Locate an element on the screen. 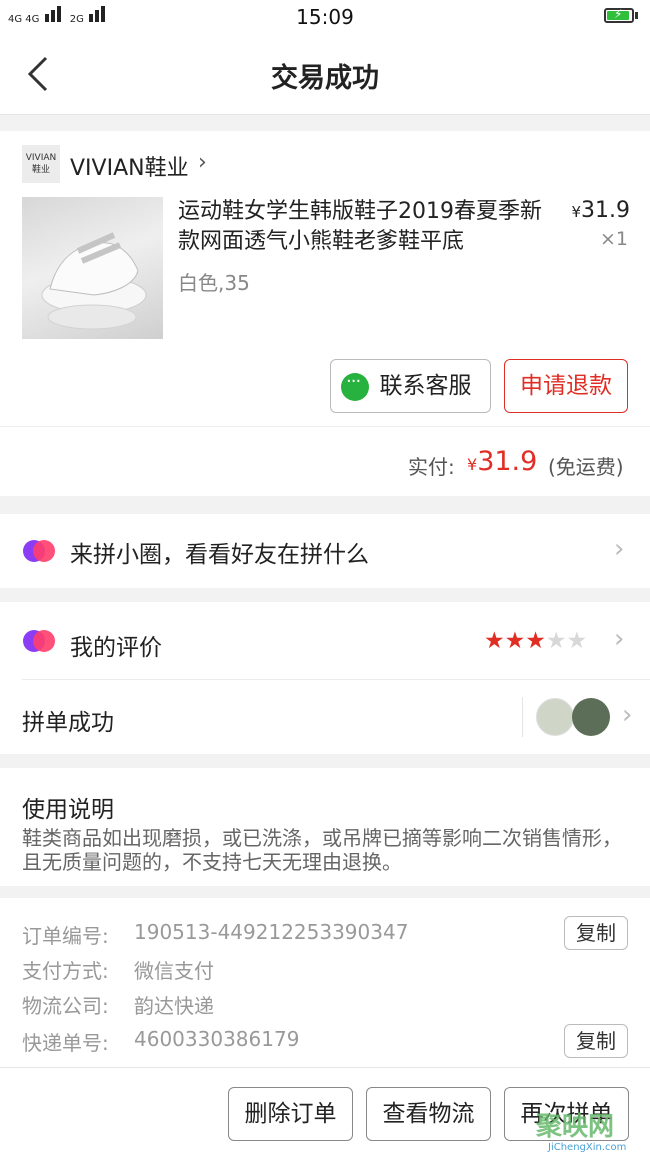  delete-order-button: 删除订单 is located at coordinates (290, 1114).